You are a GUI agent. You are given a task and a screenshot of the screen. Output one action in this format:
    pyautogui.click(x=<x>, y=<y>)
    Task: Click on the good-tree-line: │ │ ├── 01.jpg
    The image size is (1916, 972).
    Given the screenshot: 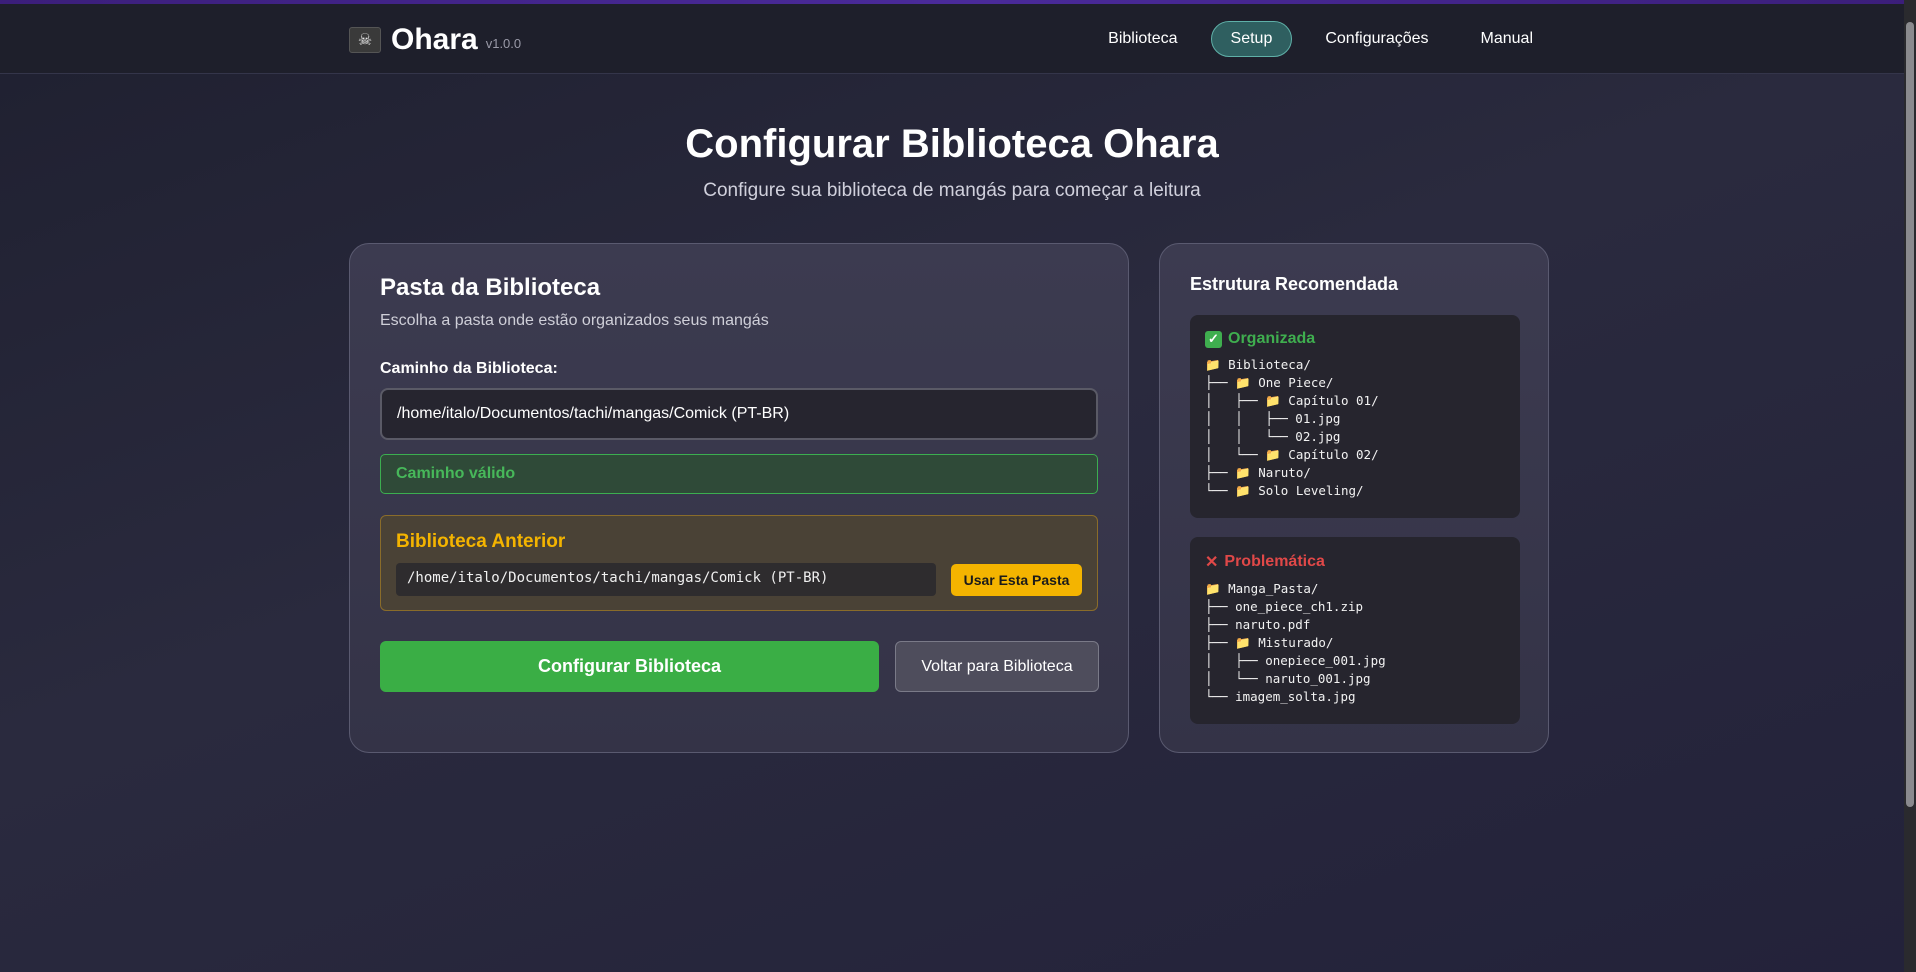 What is the action you would take?
    pyautogui.click(x=1273, y=418)
    